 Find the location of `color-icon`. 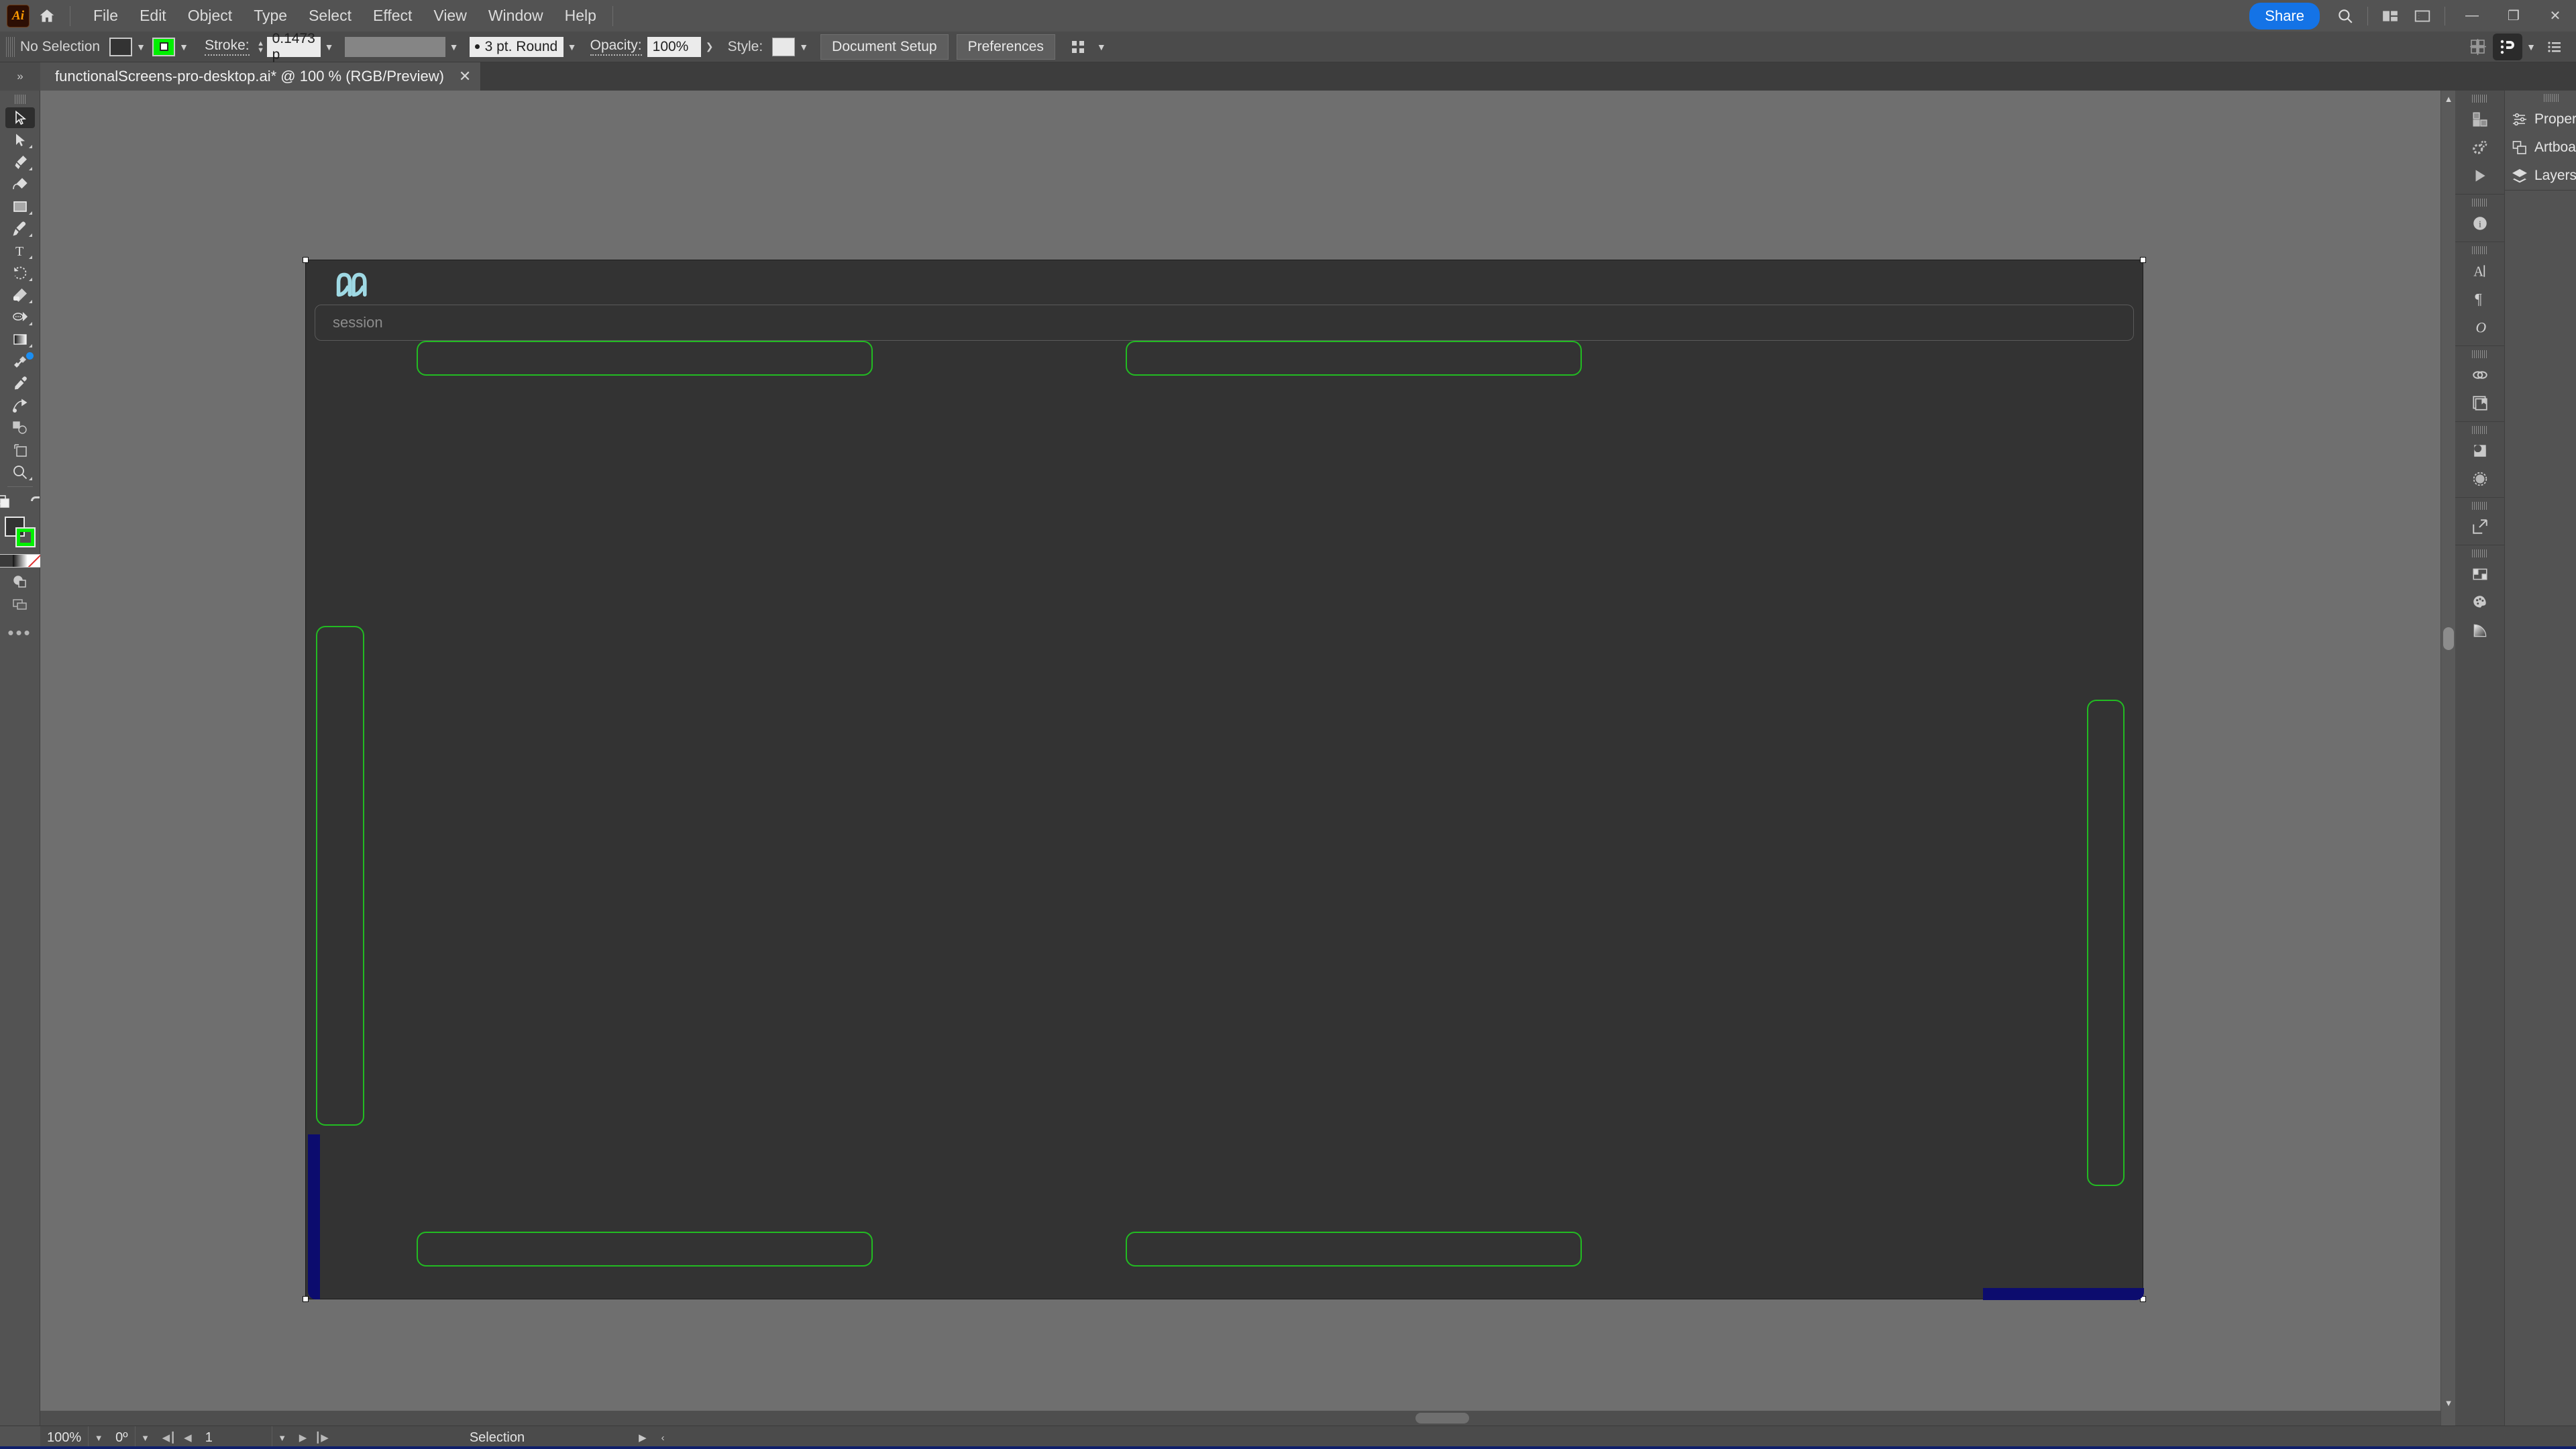

color-icon is located at coordinates (2480, 602).